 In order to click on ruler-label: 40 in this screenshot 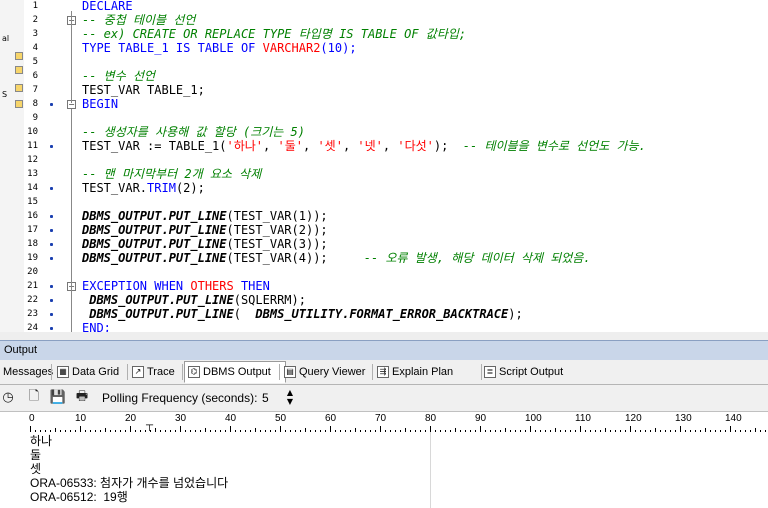, I will do `click(231, 418)`.